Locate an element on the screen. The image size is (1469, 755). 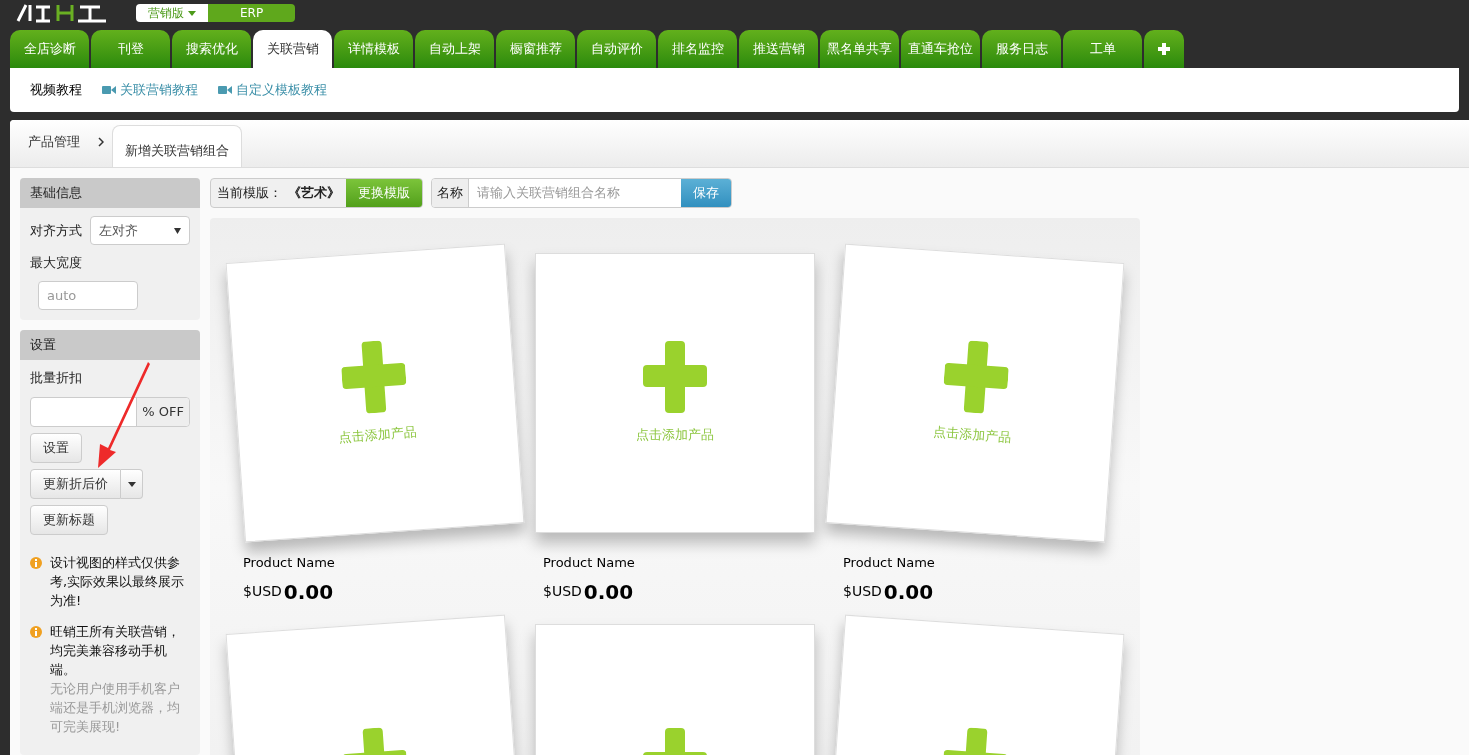
note-text: 旺销王所有关联营销，均完美兼容移动手机端。 is located at coordinates (115, 651).